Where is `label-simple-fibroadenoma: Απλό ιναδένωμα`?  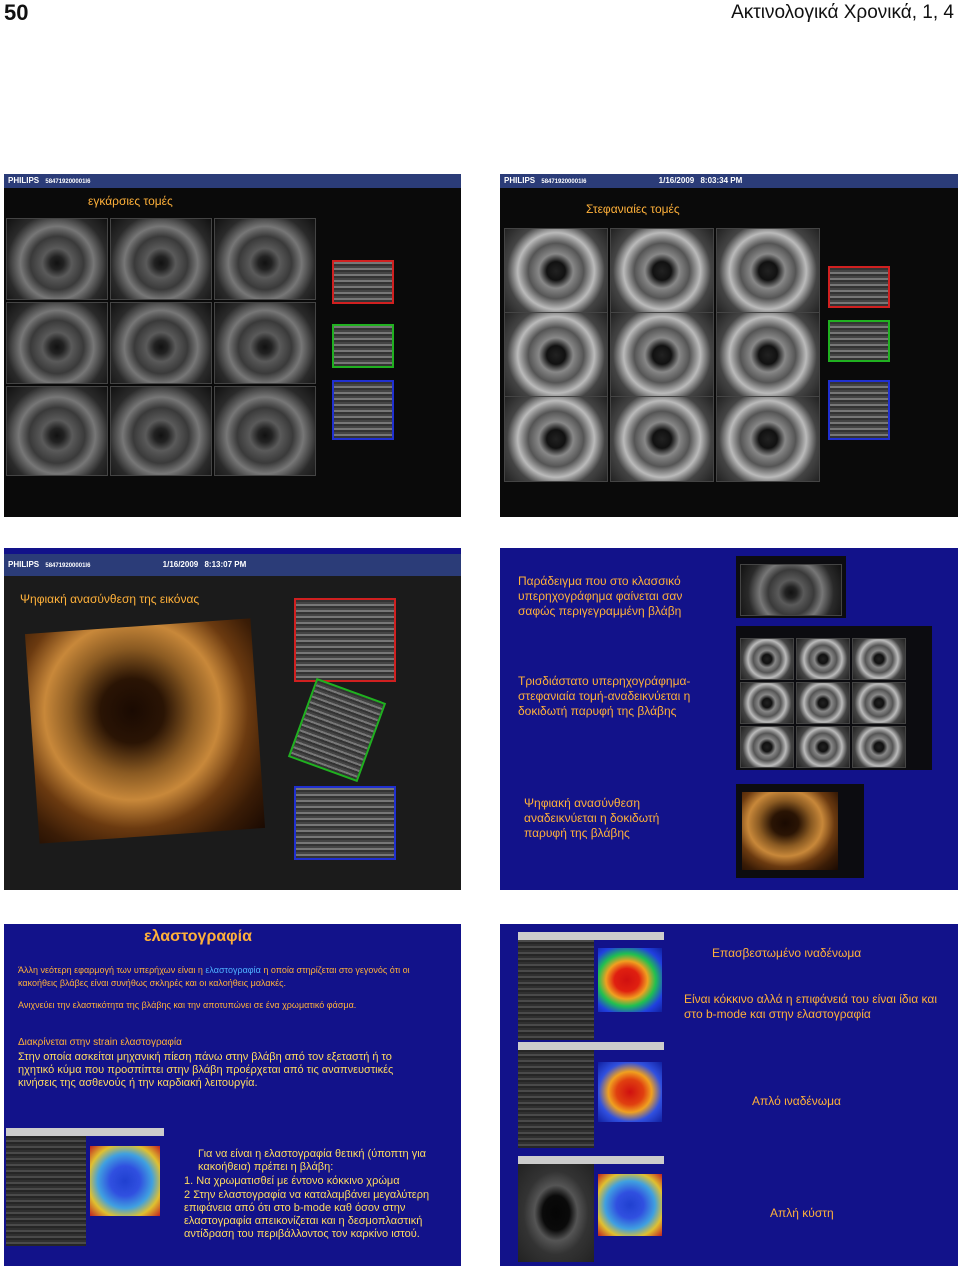
label-simple-fibroadenoma: Απλό ιναδένωμα is located at coordinates (796, 1101).